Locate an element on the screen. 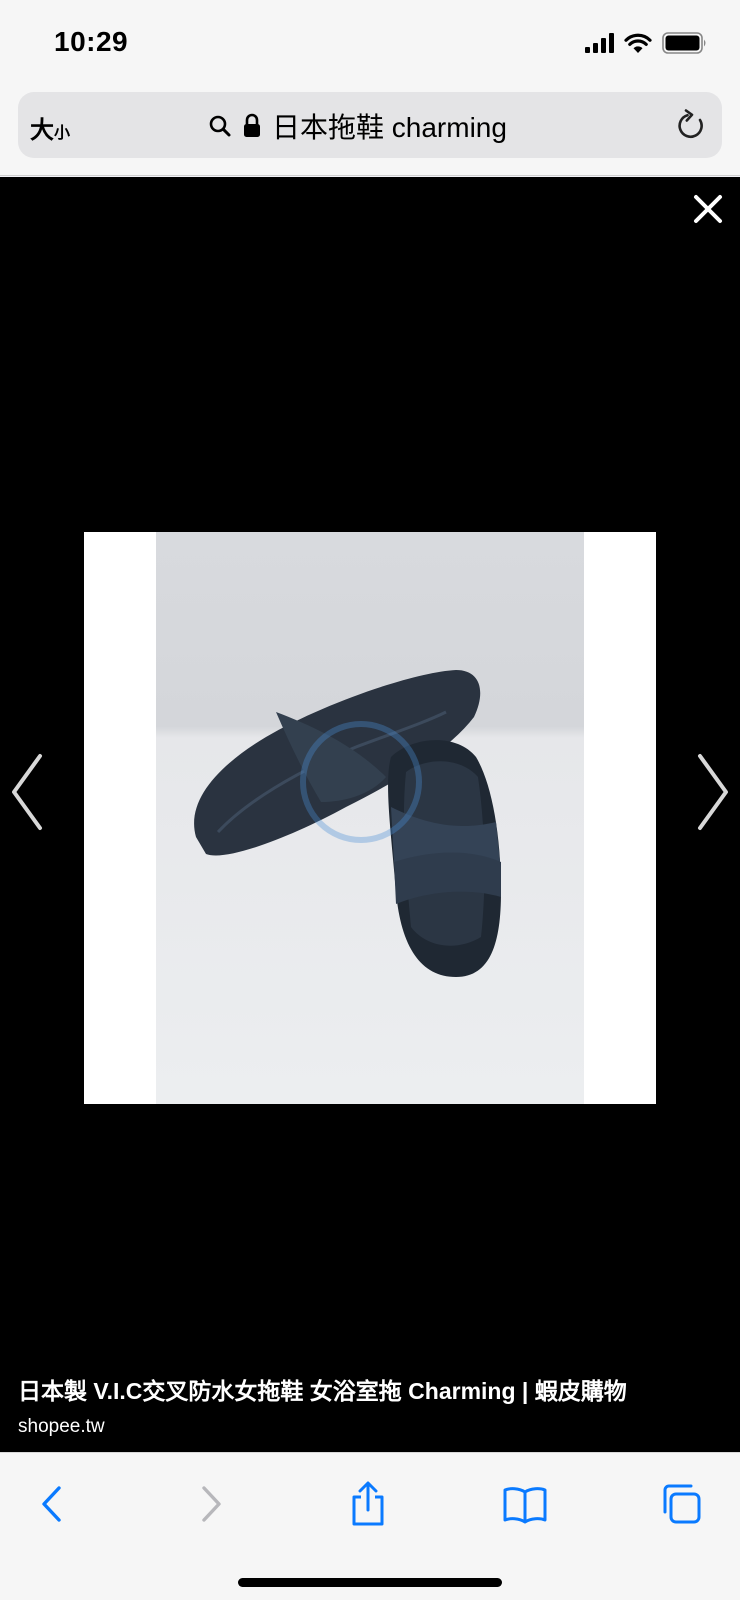 The image size is (740, 1600). sandals-illustration is located at coordinates (347, 823).